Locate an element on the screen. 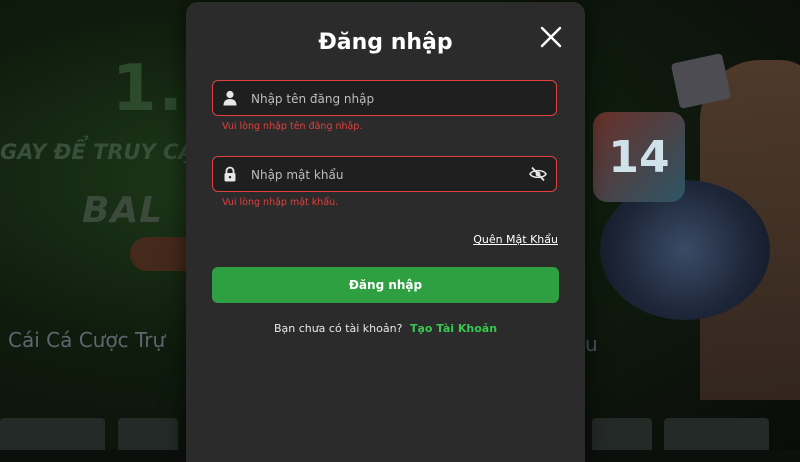 This screenshot has width=800, height=462. login-button: Đăng nhập is located at coordinates (385, 285).